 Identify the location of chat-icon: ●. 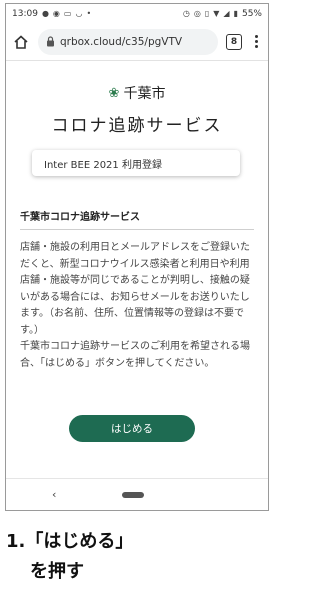
(45, 13).